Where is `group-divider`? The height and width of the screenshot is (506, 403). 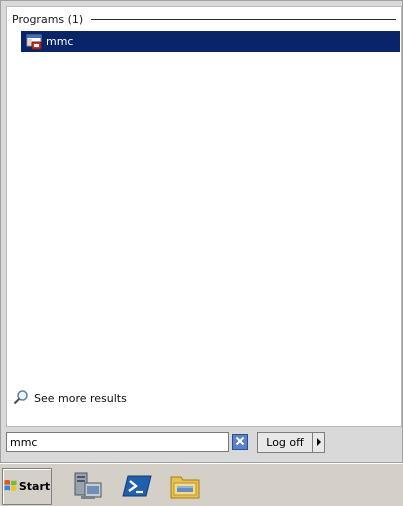 group-divider is located at coordinates (243, 19).